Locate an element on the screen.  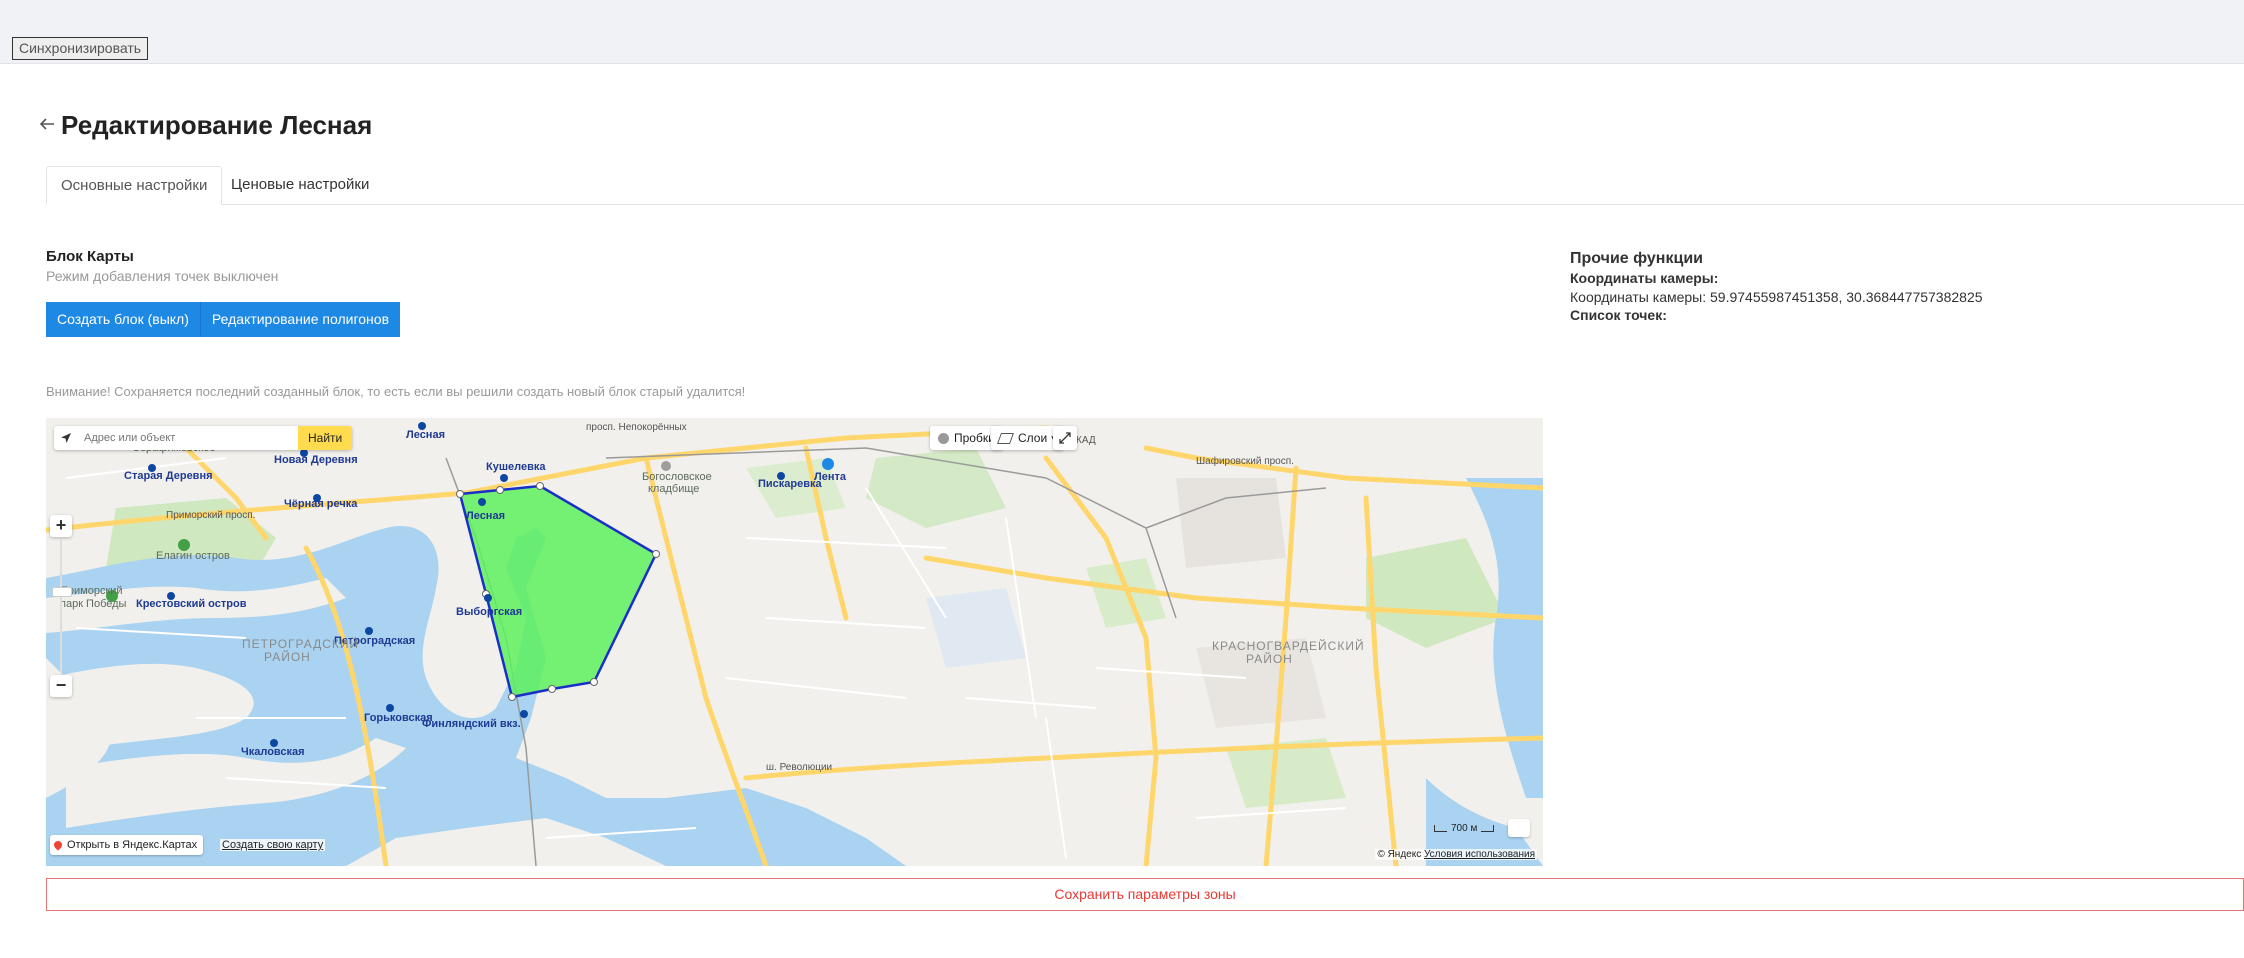
map-find-button: Найти is located at coordinates (325, 438).